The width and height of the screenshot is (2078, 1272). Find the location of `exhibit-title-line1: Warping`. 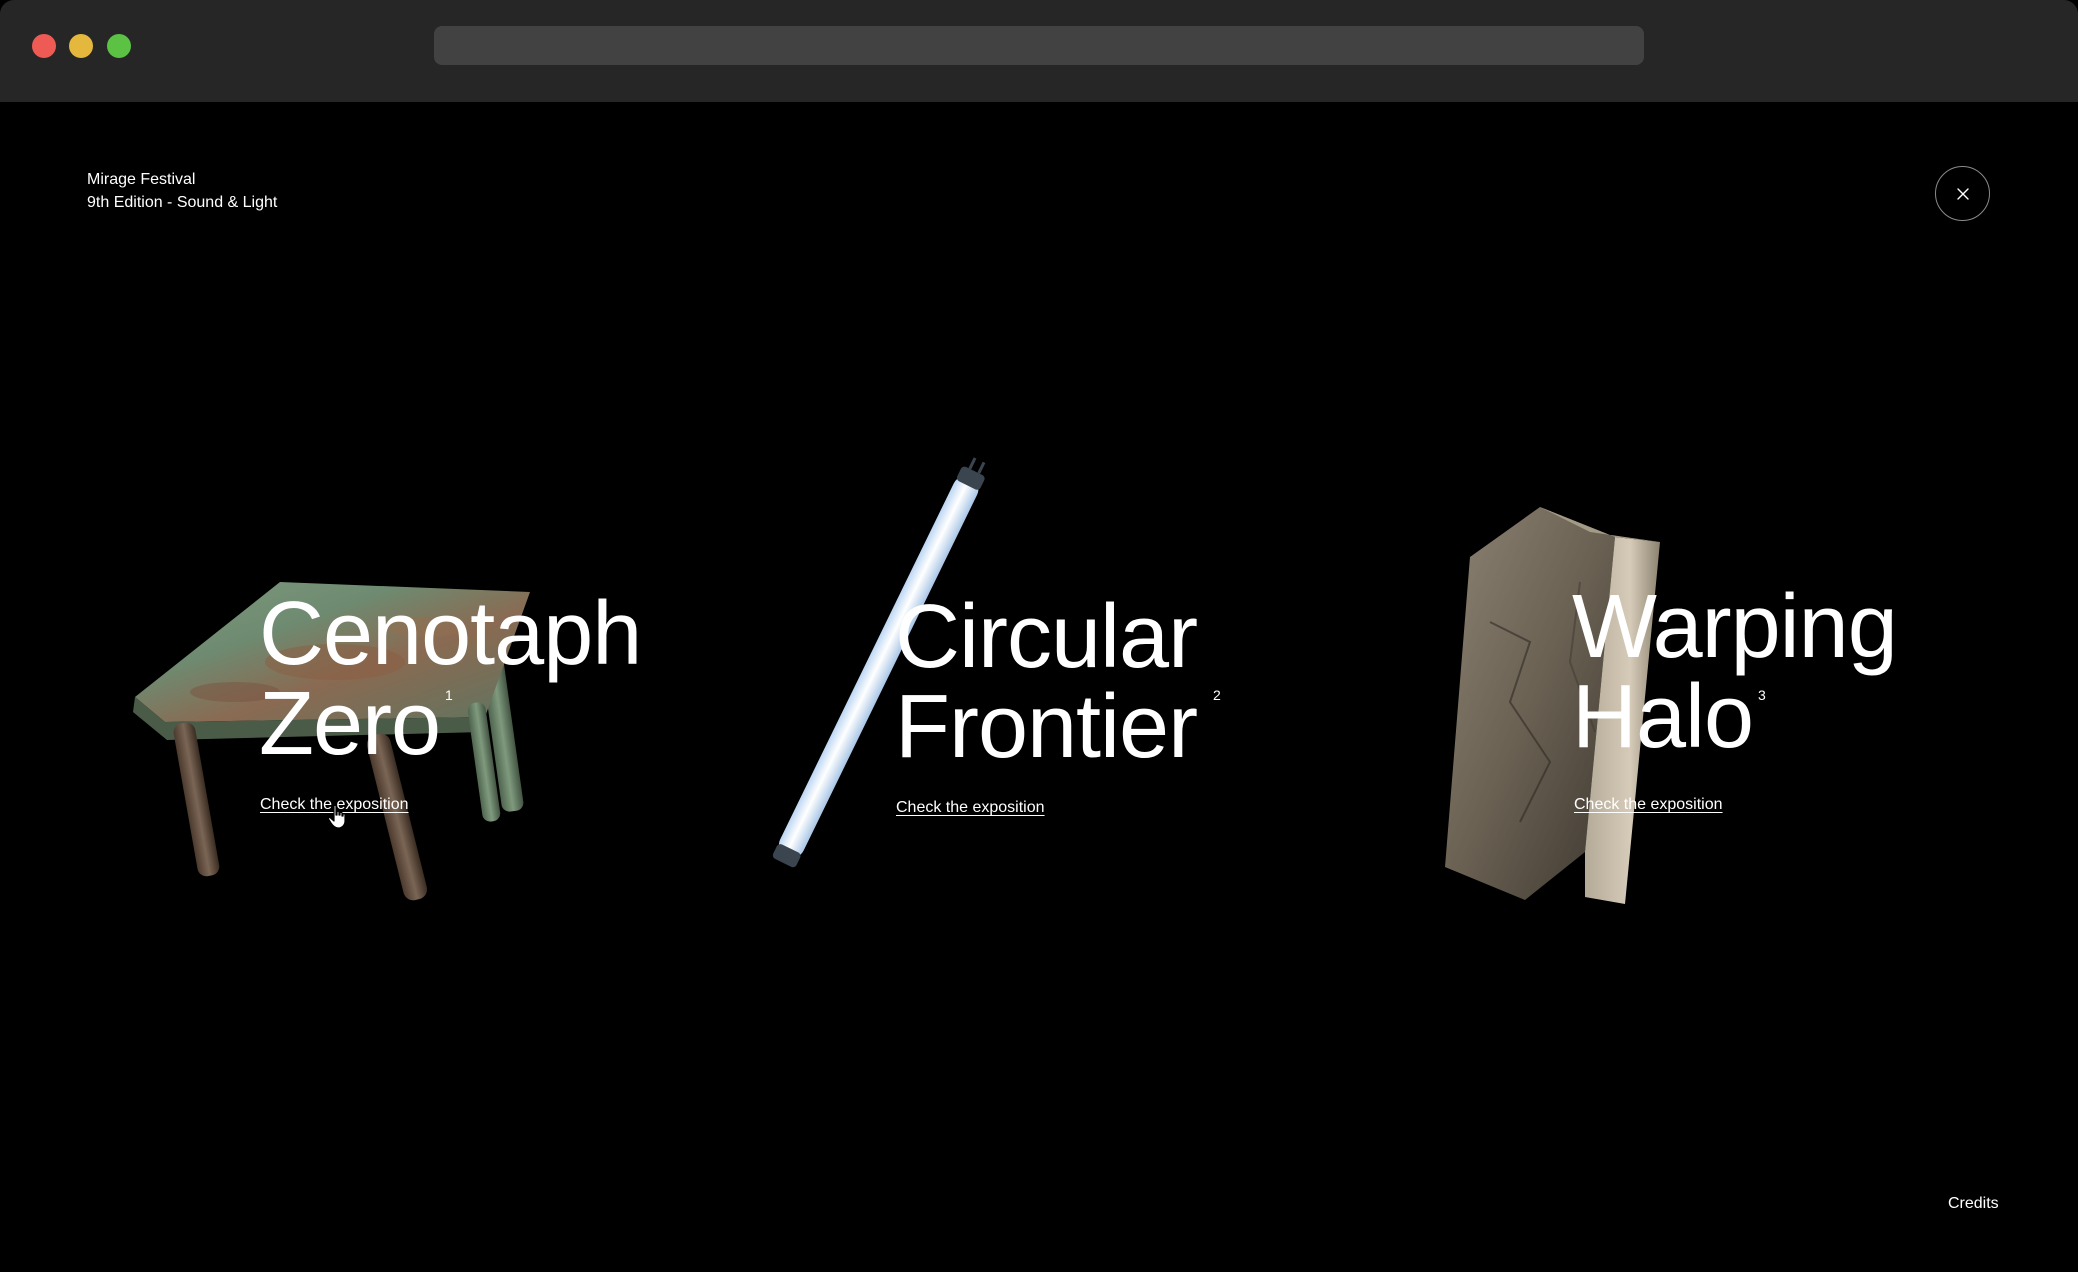

exhibit-title-line1: Warping is located at coordinates (1735, 627).